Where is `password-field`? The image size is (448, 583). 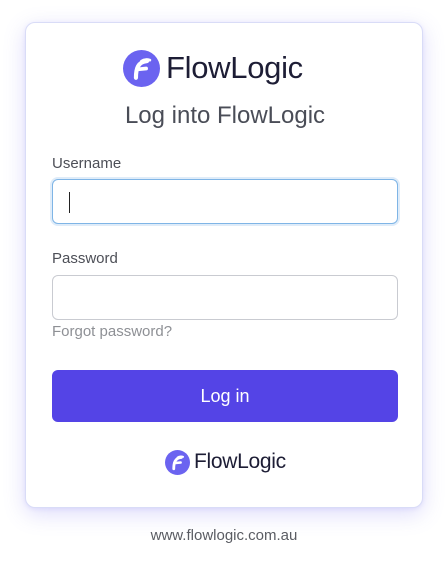
password-field is located at coordinates (225, 297).